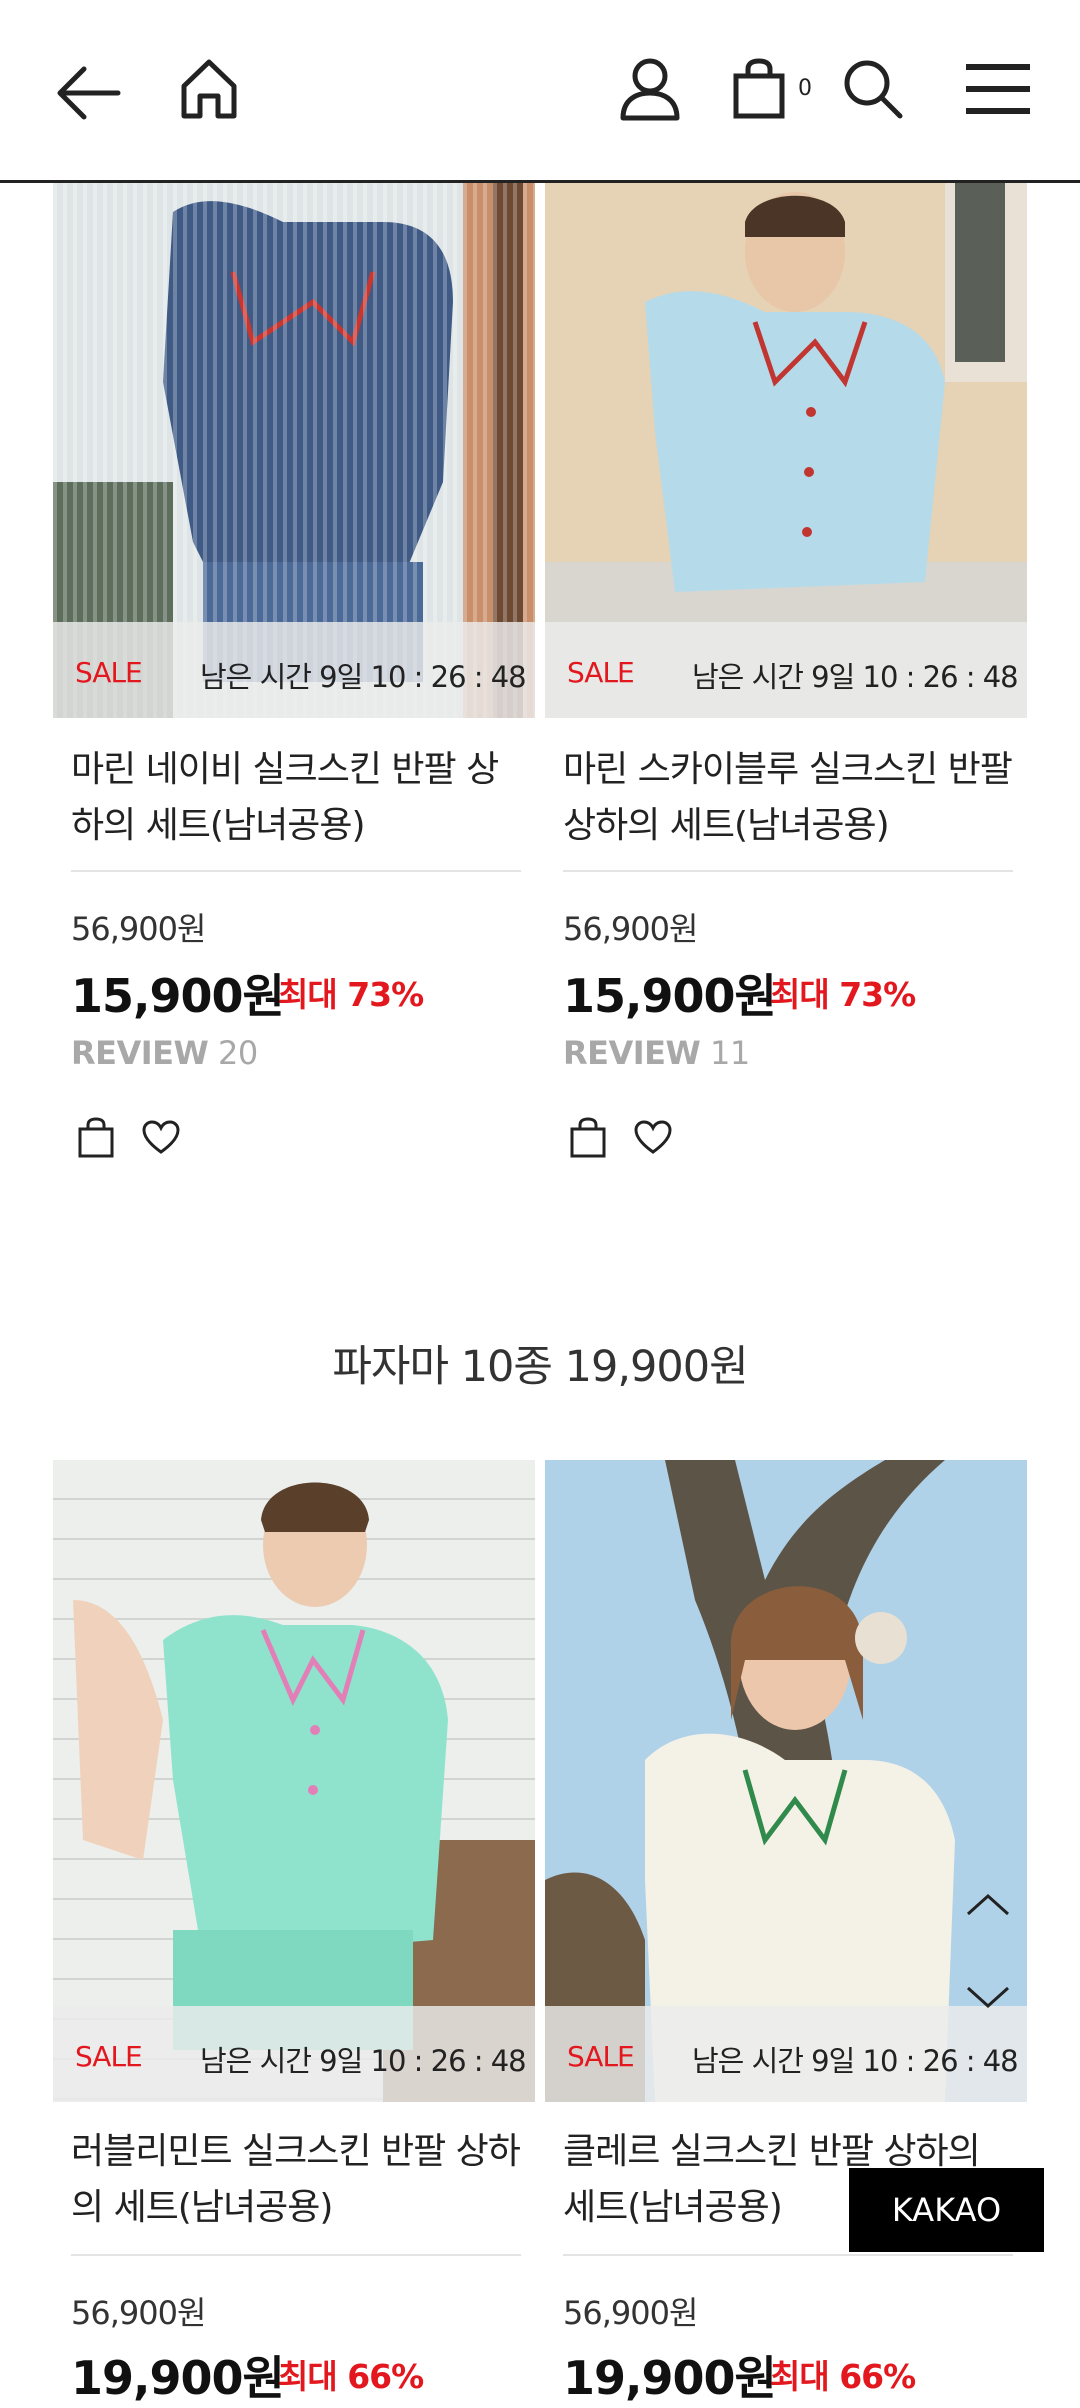  I want to click on cart-bag-icon, so click(759, 89).